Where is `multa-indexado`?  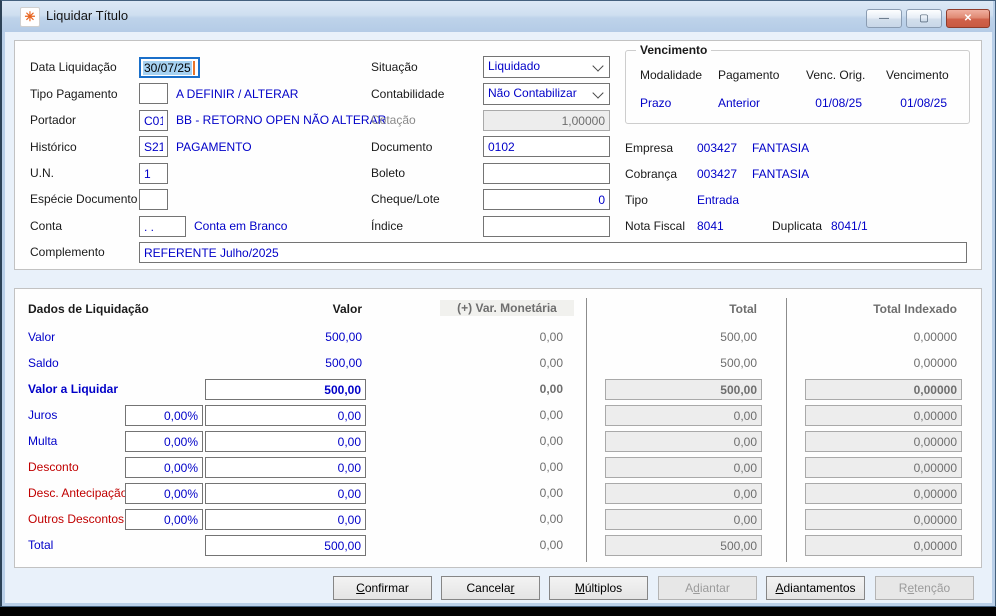
multa-indexado is located at coordinates (883, 441).